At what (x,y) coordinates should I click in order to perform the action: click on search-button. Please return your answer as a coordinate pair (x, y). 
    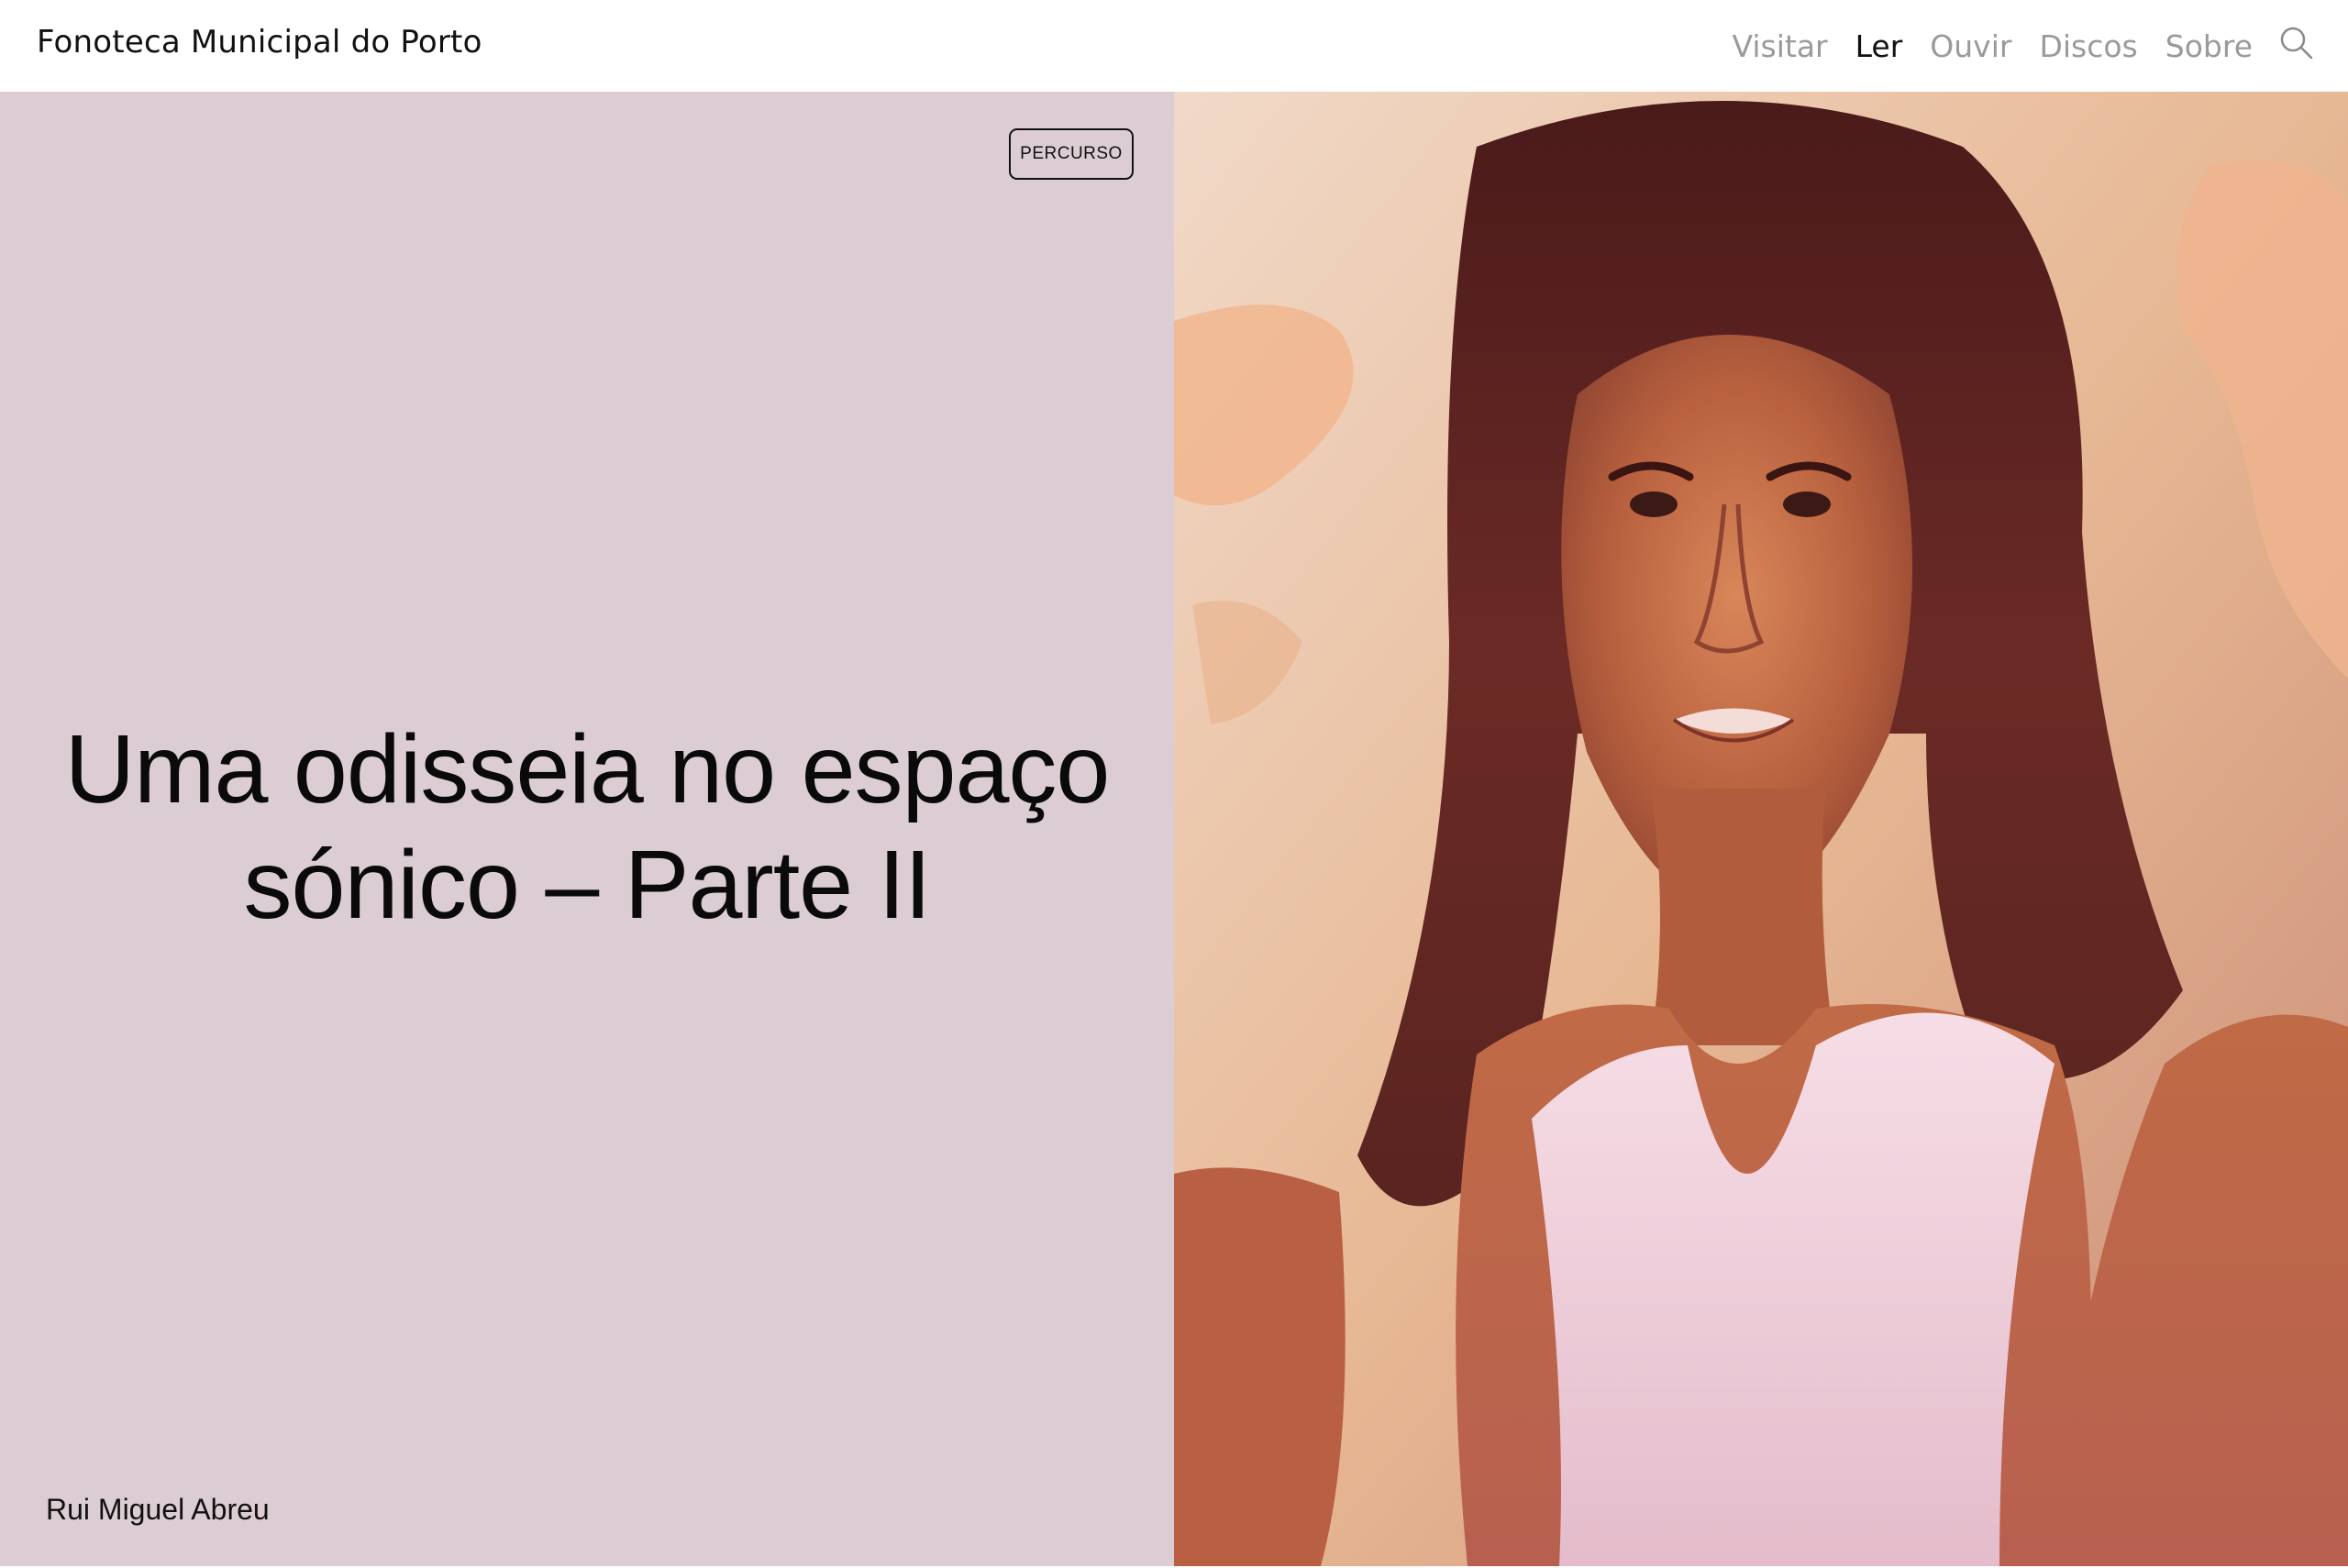
    Looking at the image, I should click on (2296, 43).